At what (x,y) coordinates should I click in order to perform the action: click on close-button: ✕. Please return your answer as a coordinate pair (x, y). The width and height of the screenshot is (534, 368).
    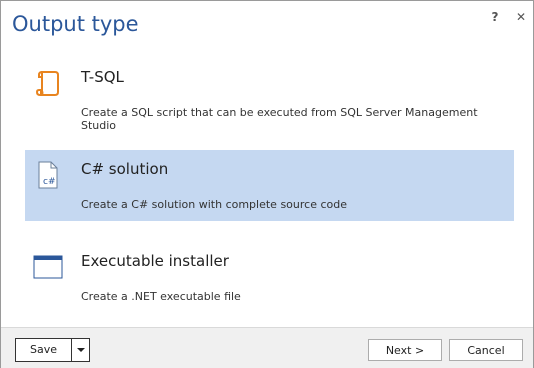
    Looking at the image, I should click on (521, 17).